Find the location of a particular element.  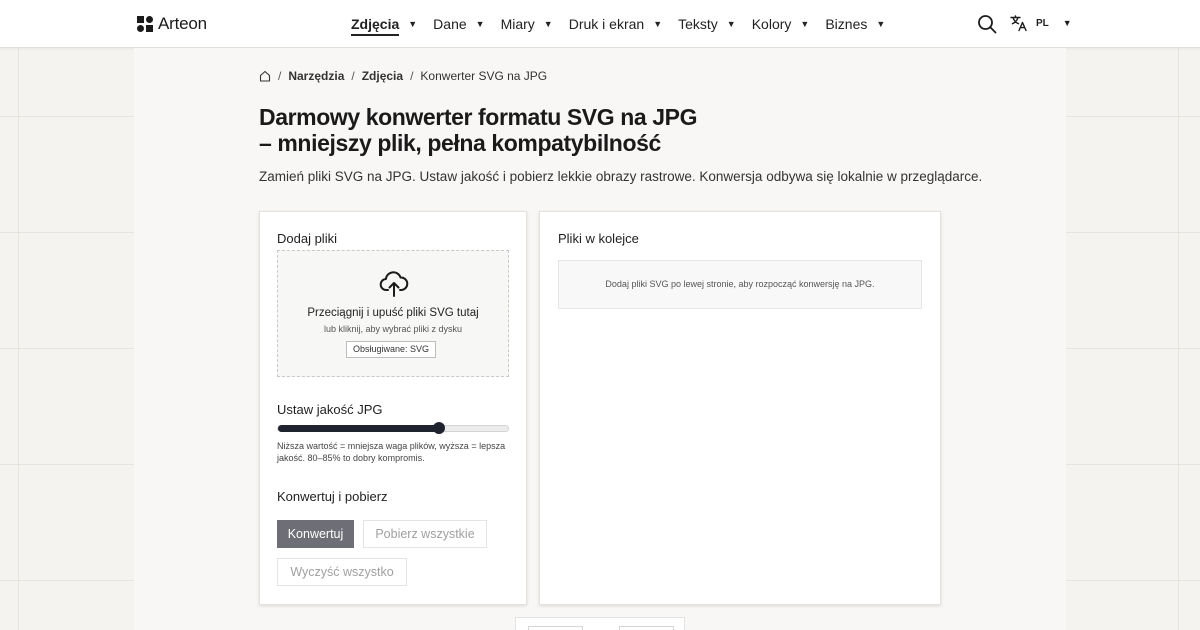

nav-item-teksty: Teksty ▼ is located at coordinates (707, 24).